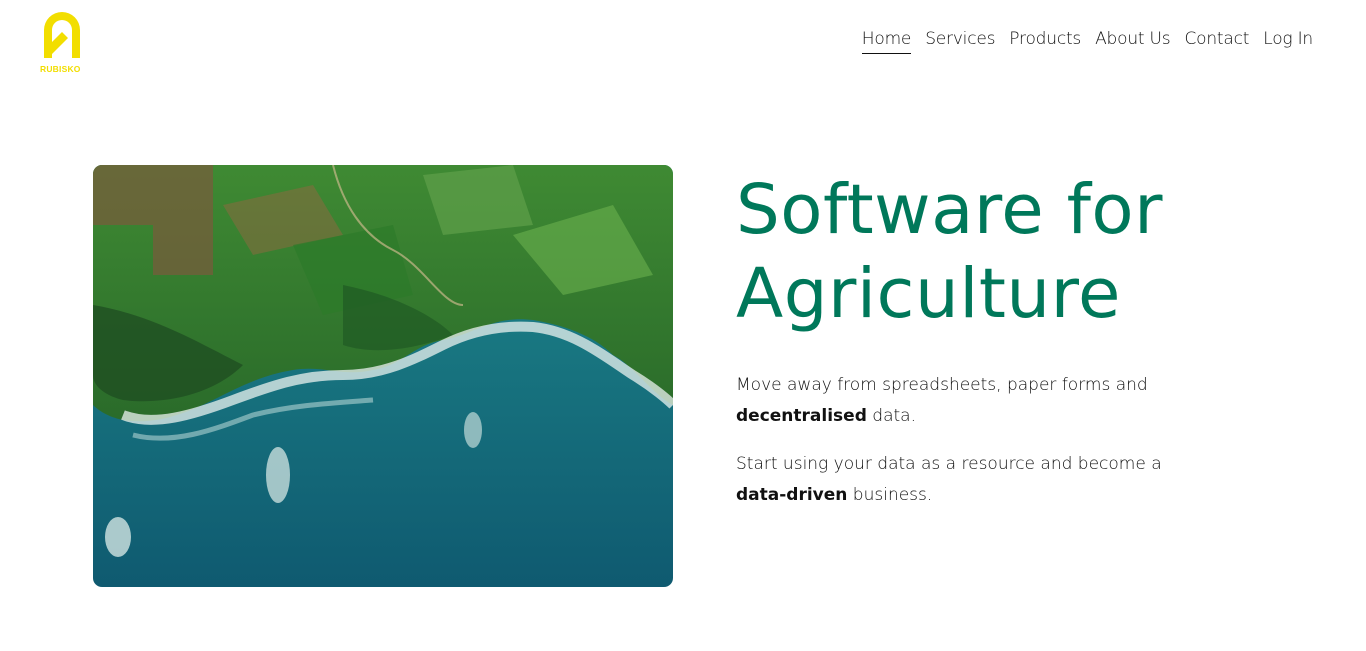  Describe the element at coordinates (928, 294) in the screenshot. I see `hero-title-line2: Agriculture` at that location.